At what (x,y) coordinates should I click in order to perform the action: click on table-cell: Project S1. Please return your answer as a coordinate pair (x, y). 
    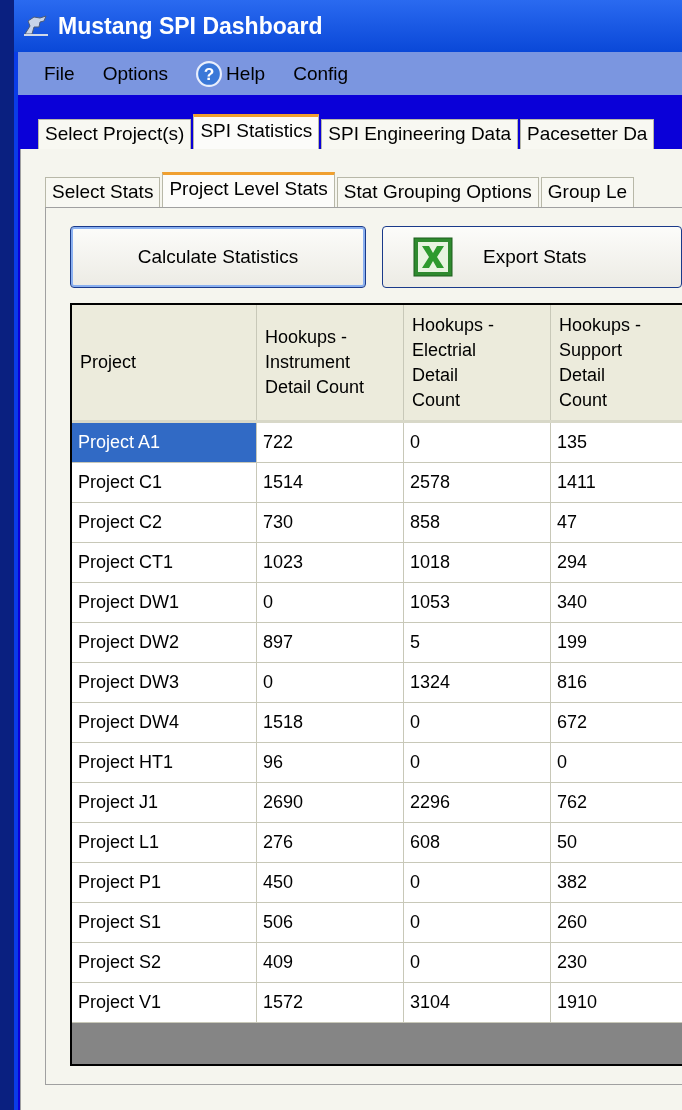
    Looking at the image, I should click on (164, 922).